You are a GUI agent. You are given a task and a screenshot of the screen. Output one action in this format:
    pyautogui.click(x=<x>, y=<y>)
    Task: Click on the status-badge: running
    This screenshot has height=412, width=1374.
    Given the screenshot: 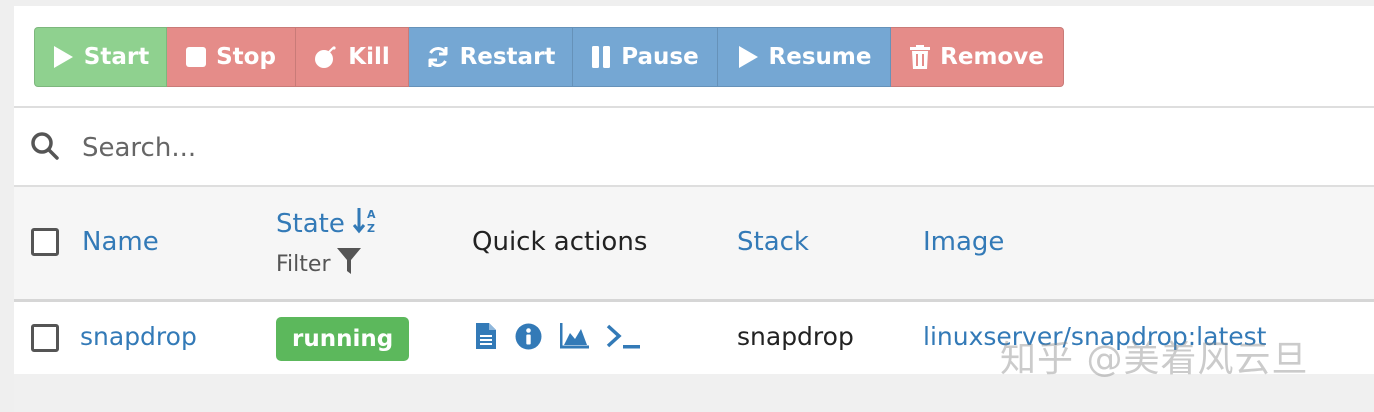 What is the action you would take?
    pyautogui.click(x=343, y=339)
    